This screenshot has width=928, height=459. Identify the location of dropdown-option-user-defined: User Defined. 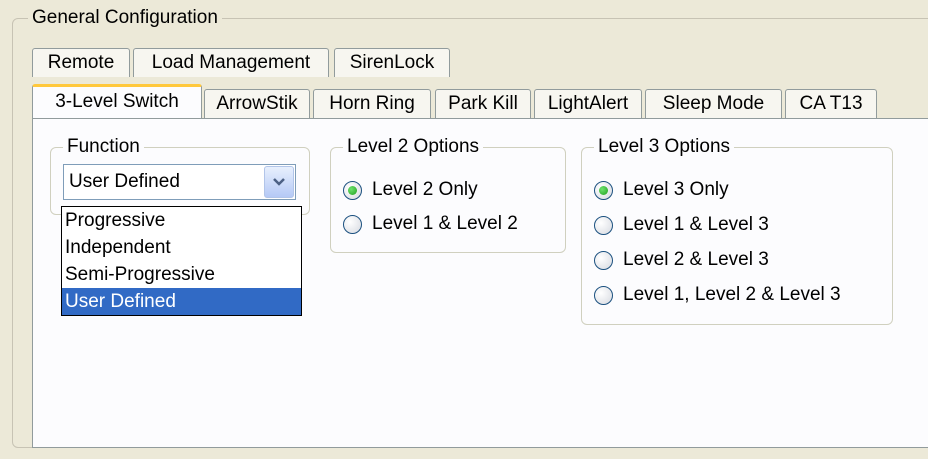
(181, 301).